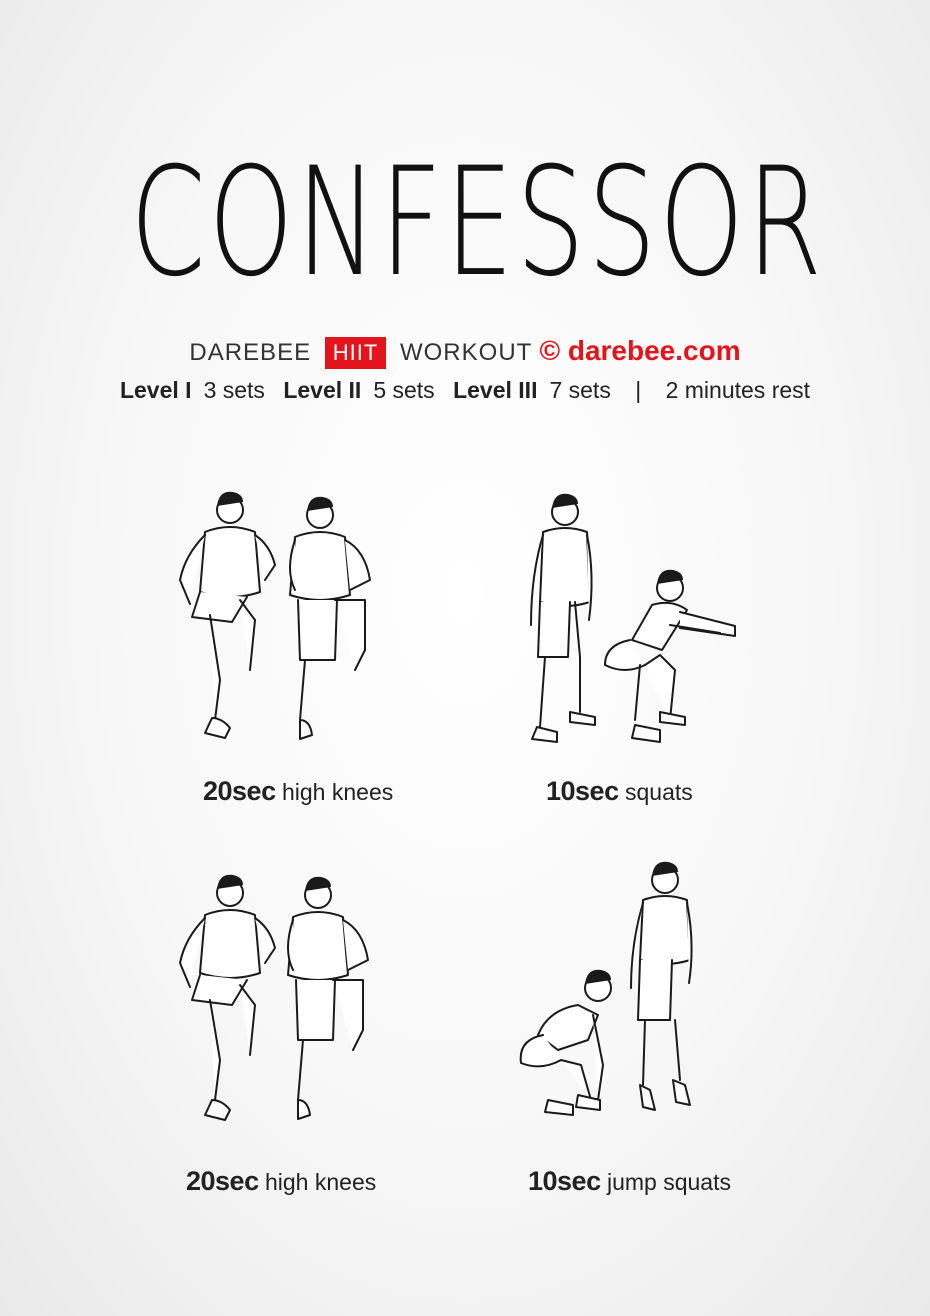  I want to click on exercise-duration: 10sec, so click(564, 1181).